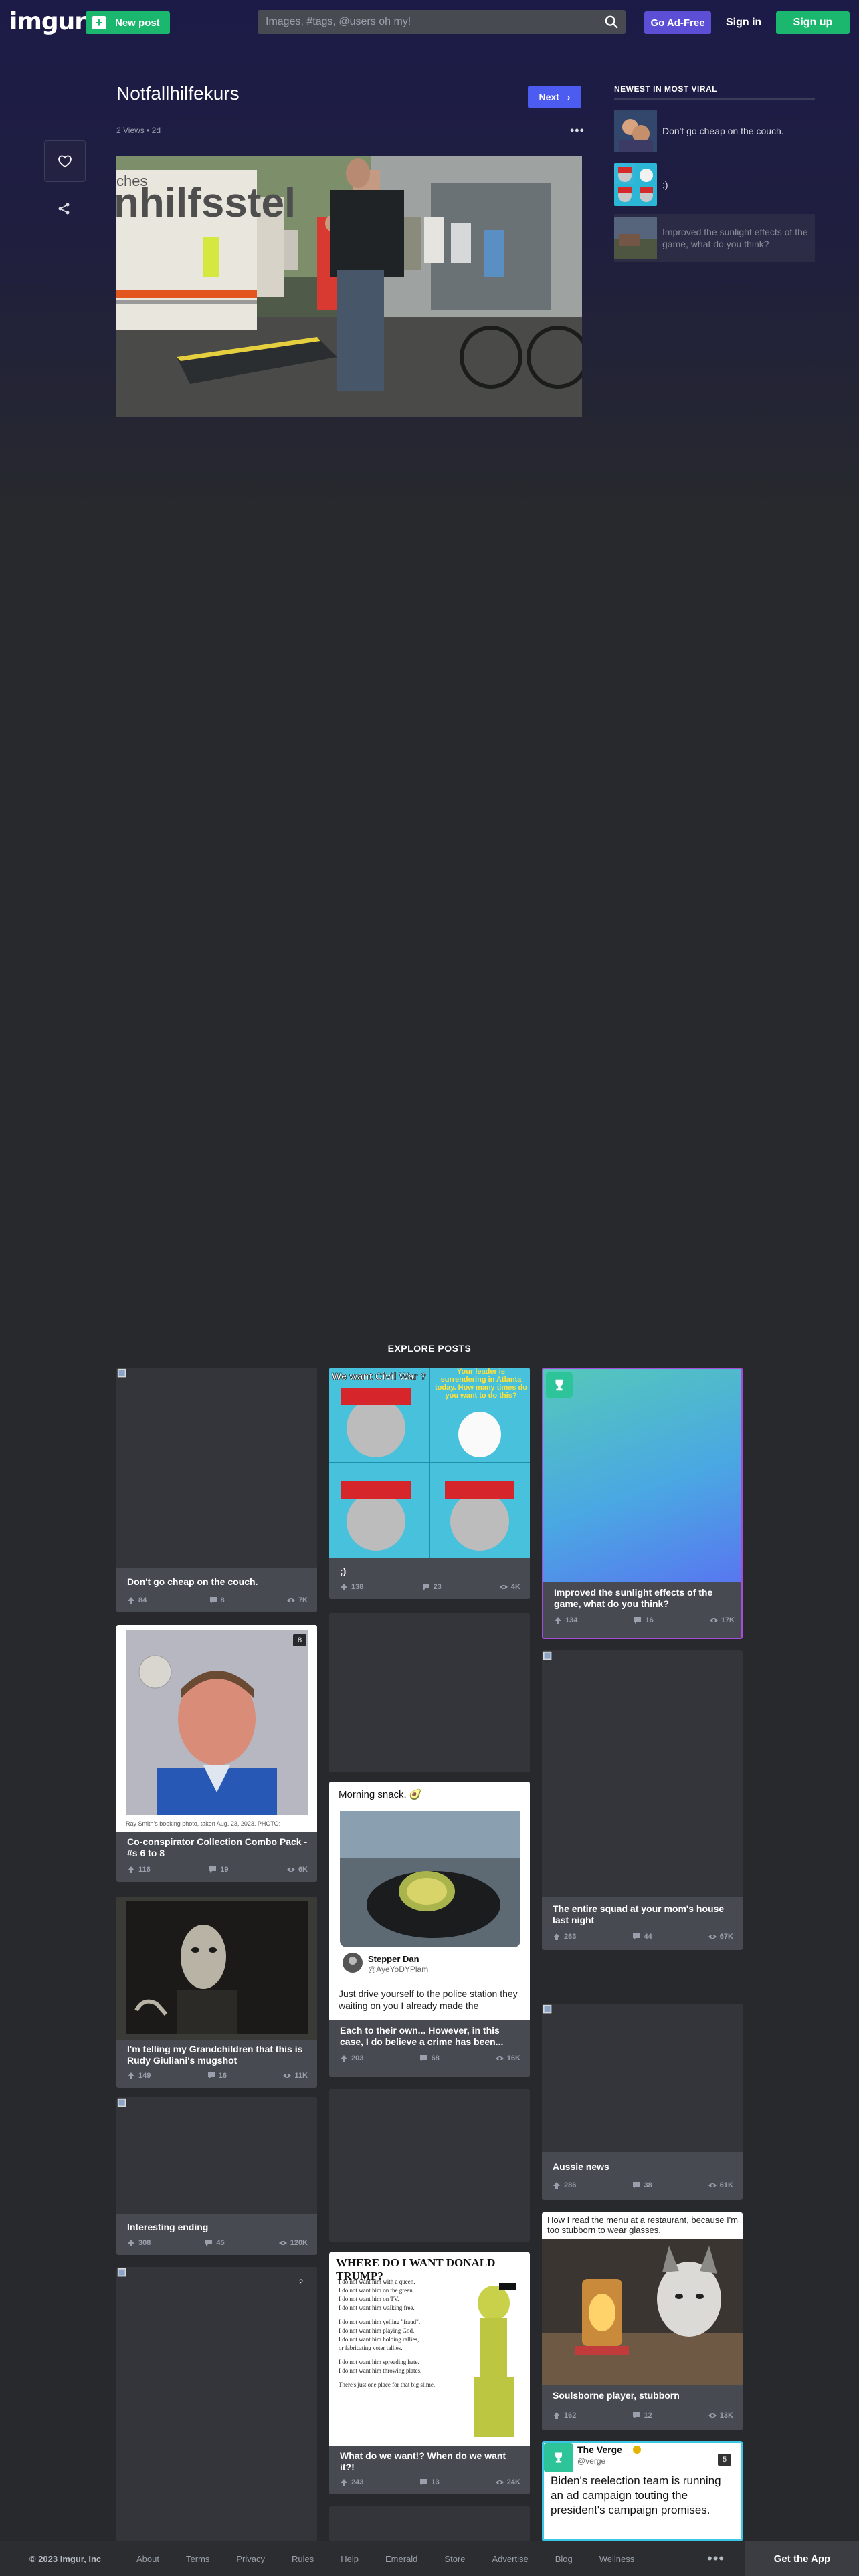 The height and width of the screenshot is (2576, 859). I want to click on more-options-icon: •••, so click(578, 131).